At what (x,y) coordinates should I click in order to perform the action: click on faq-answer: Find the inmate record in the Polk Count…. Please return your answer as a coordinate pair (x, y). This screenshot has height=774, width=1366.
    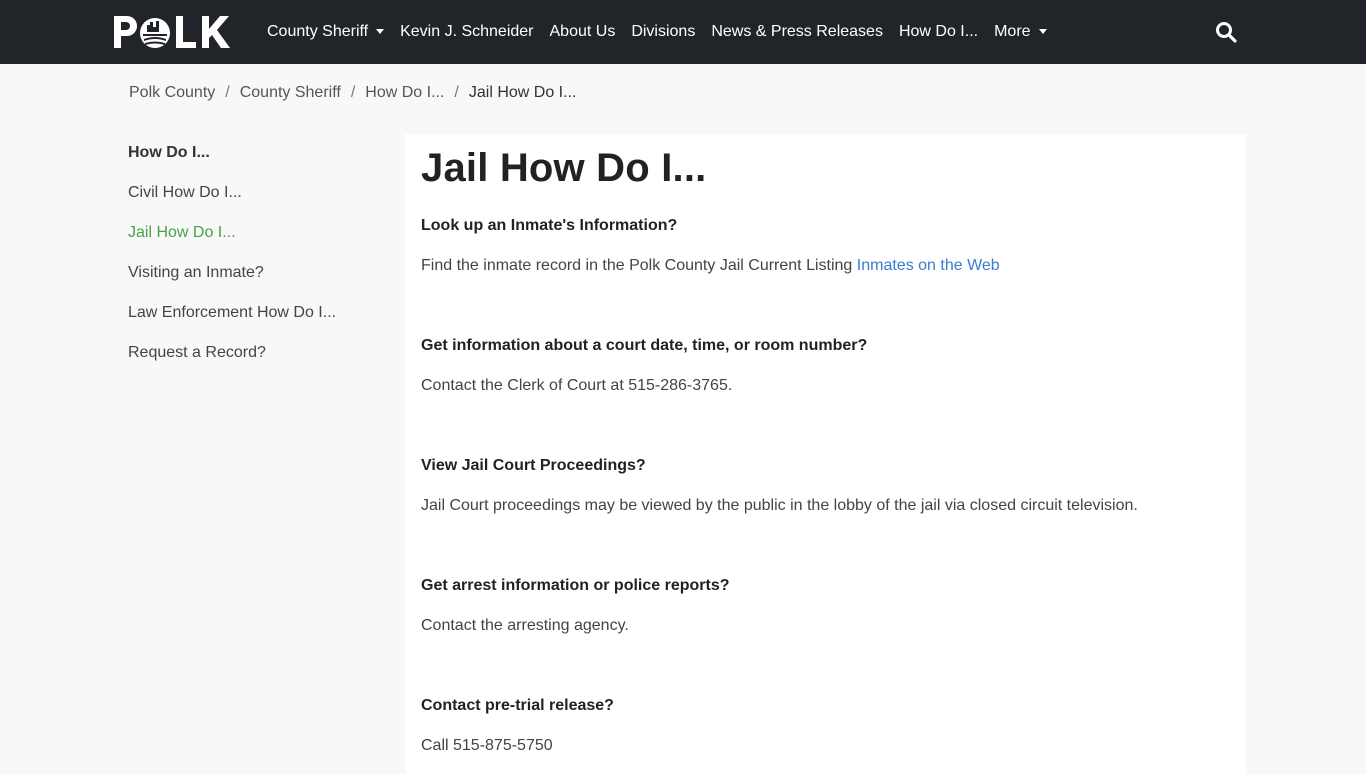
    Looking at the image, I should click on (826, 266).